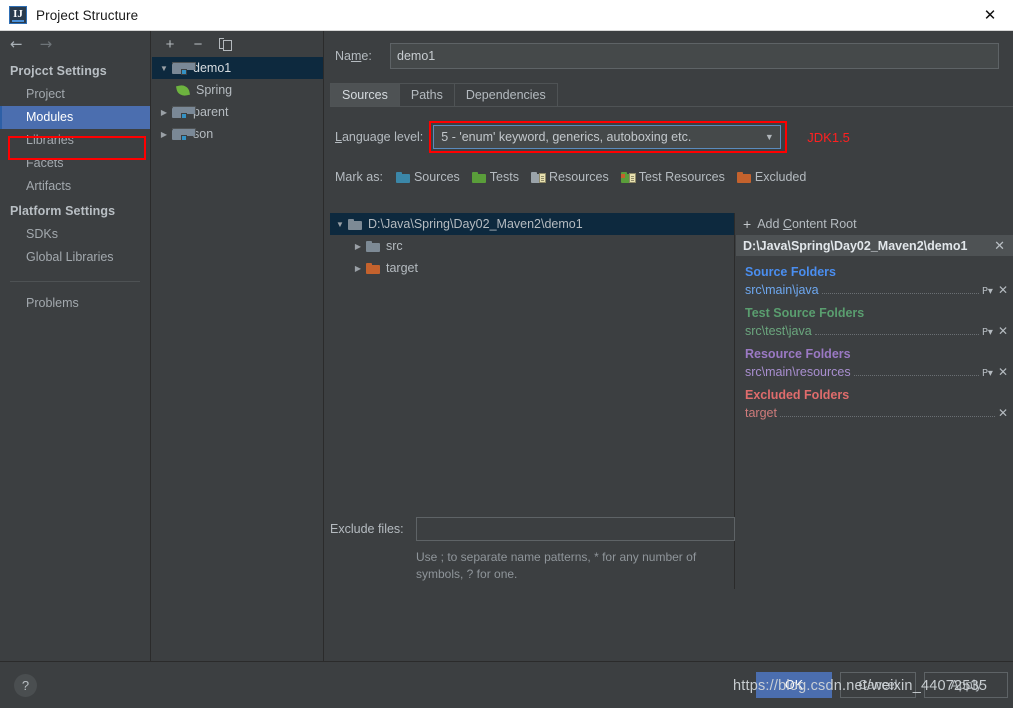 The height and width of the screenshot is (708, 1013). Describe the element at coordinates (198, 44) in the screenshot. I see `remove-module-button: −` at that location.